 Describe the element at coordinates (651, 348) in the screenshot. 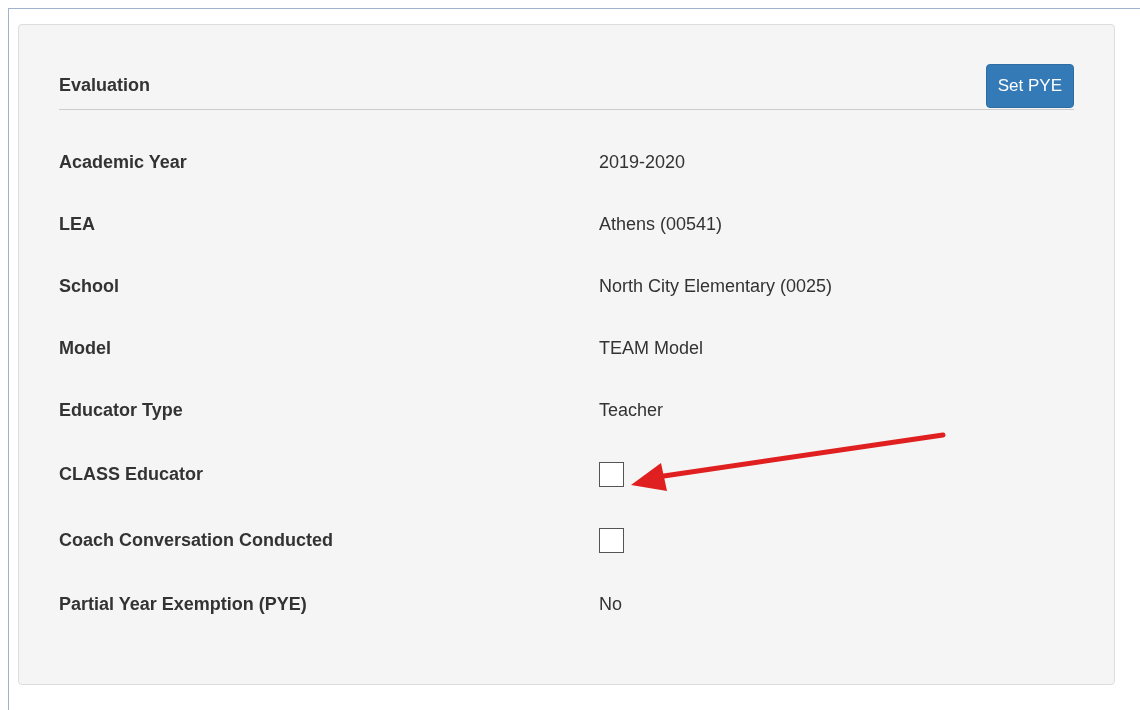

I see `field-value: TEAM Model` at that location.